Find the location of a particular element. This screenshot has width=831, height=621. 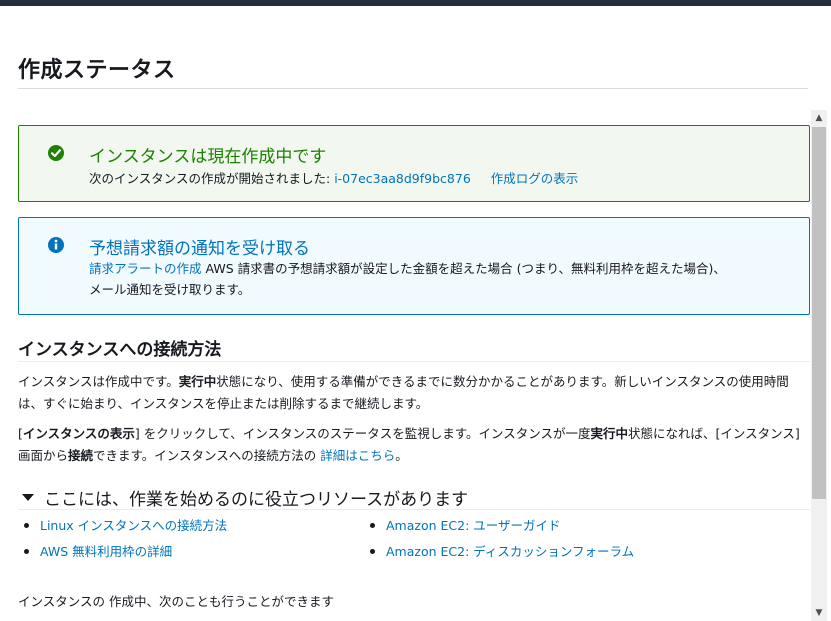

resources-heading: ここには、作業を始めるのに役立つリソースがあります is located at coordinates (256, 500).